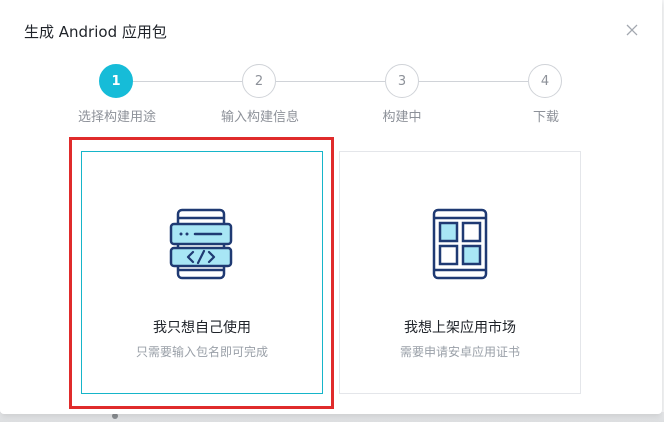  What do you see at coordinates (402, 81) in the screenshot?
I see `step-3-indicator: 3` at bounding box center [402, 81].